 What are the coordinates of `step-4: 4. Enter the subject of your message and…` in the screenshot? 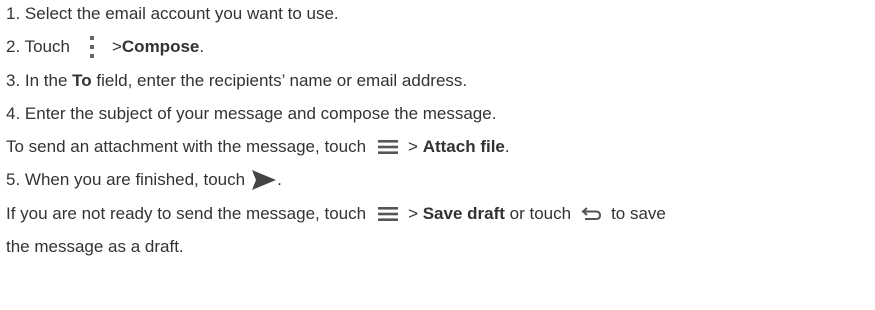 It's located at (251, 114).